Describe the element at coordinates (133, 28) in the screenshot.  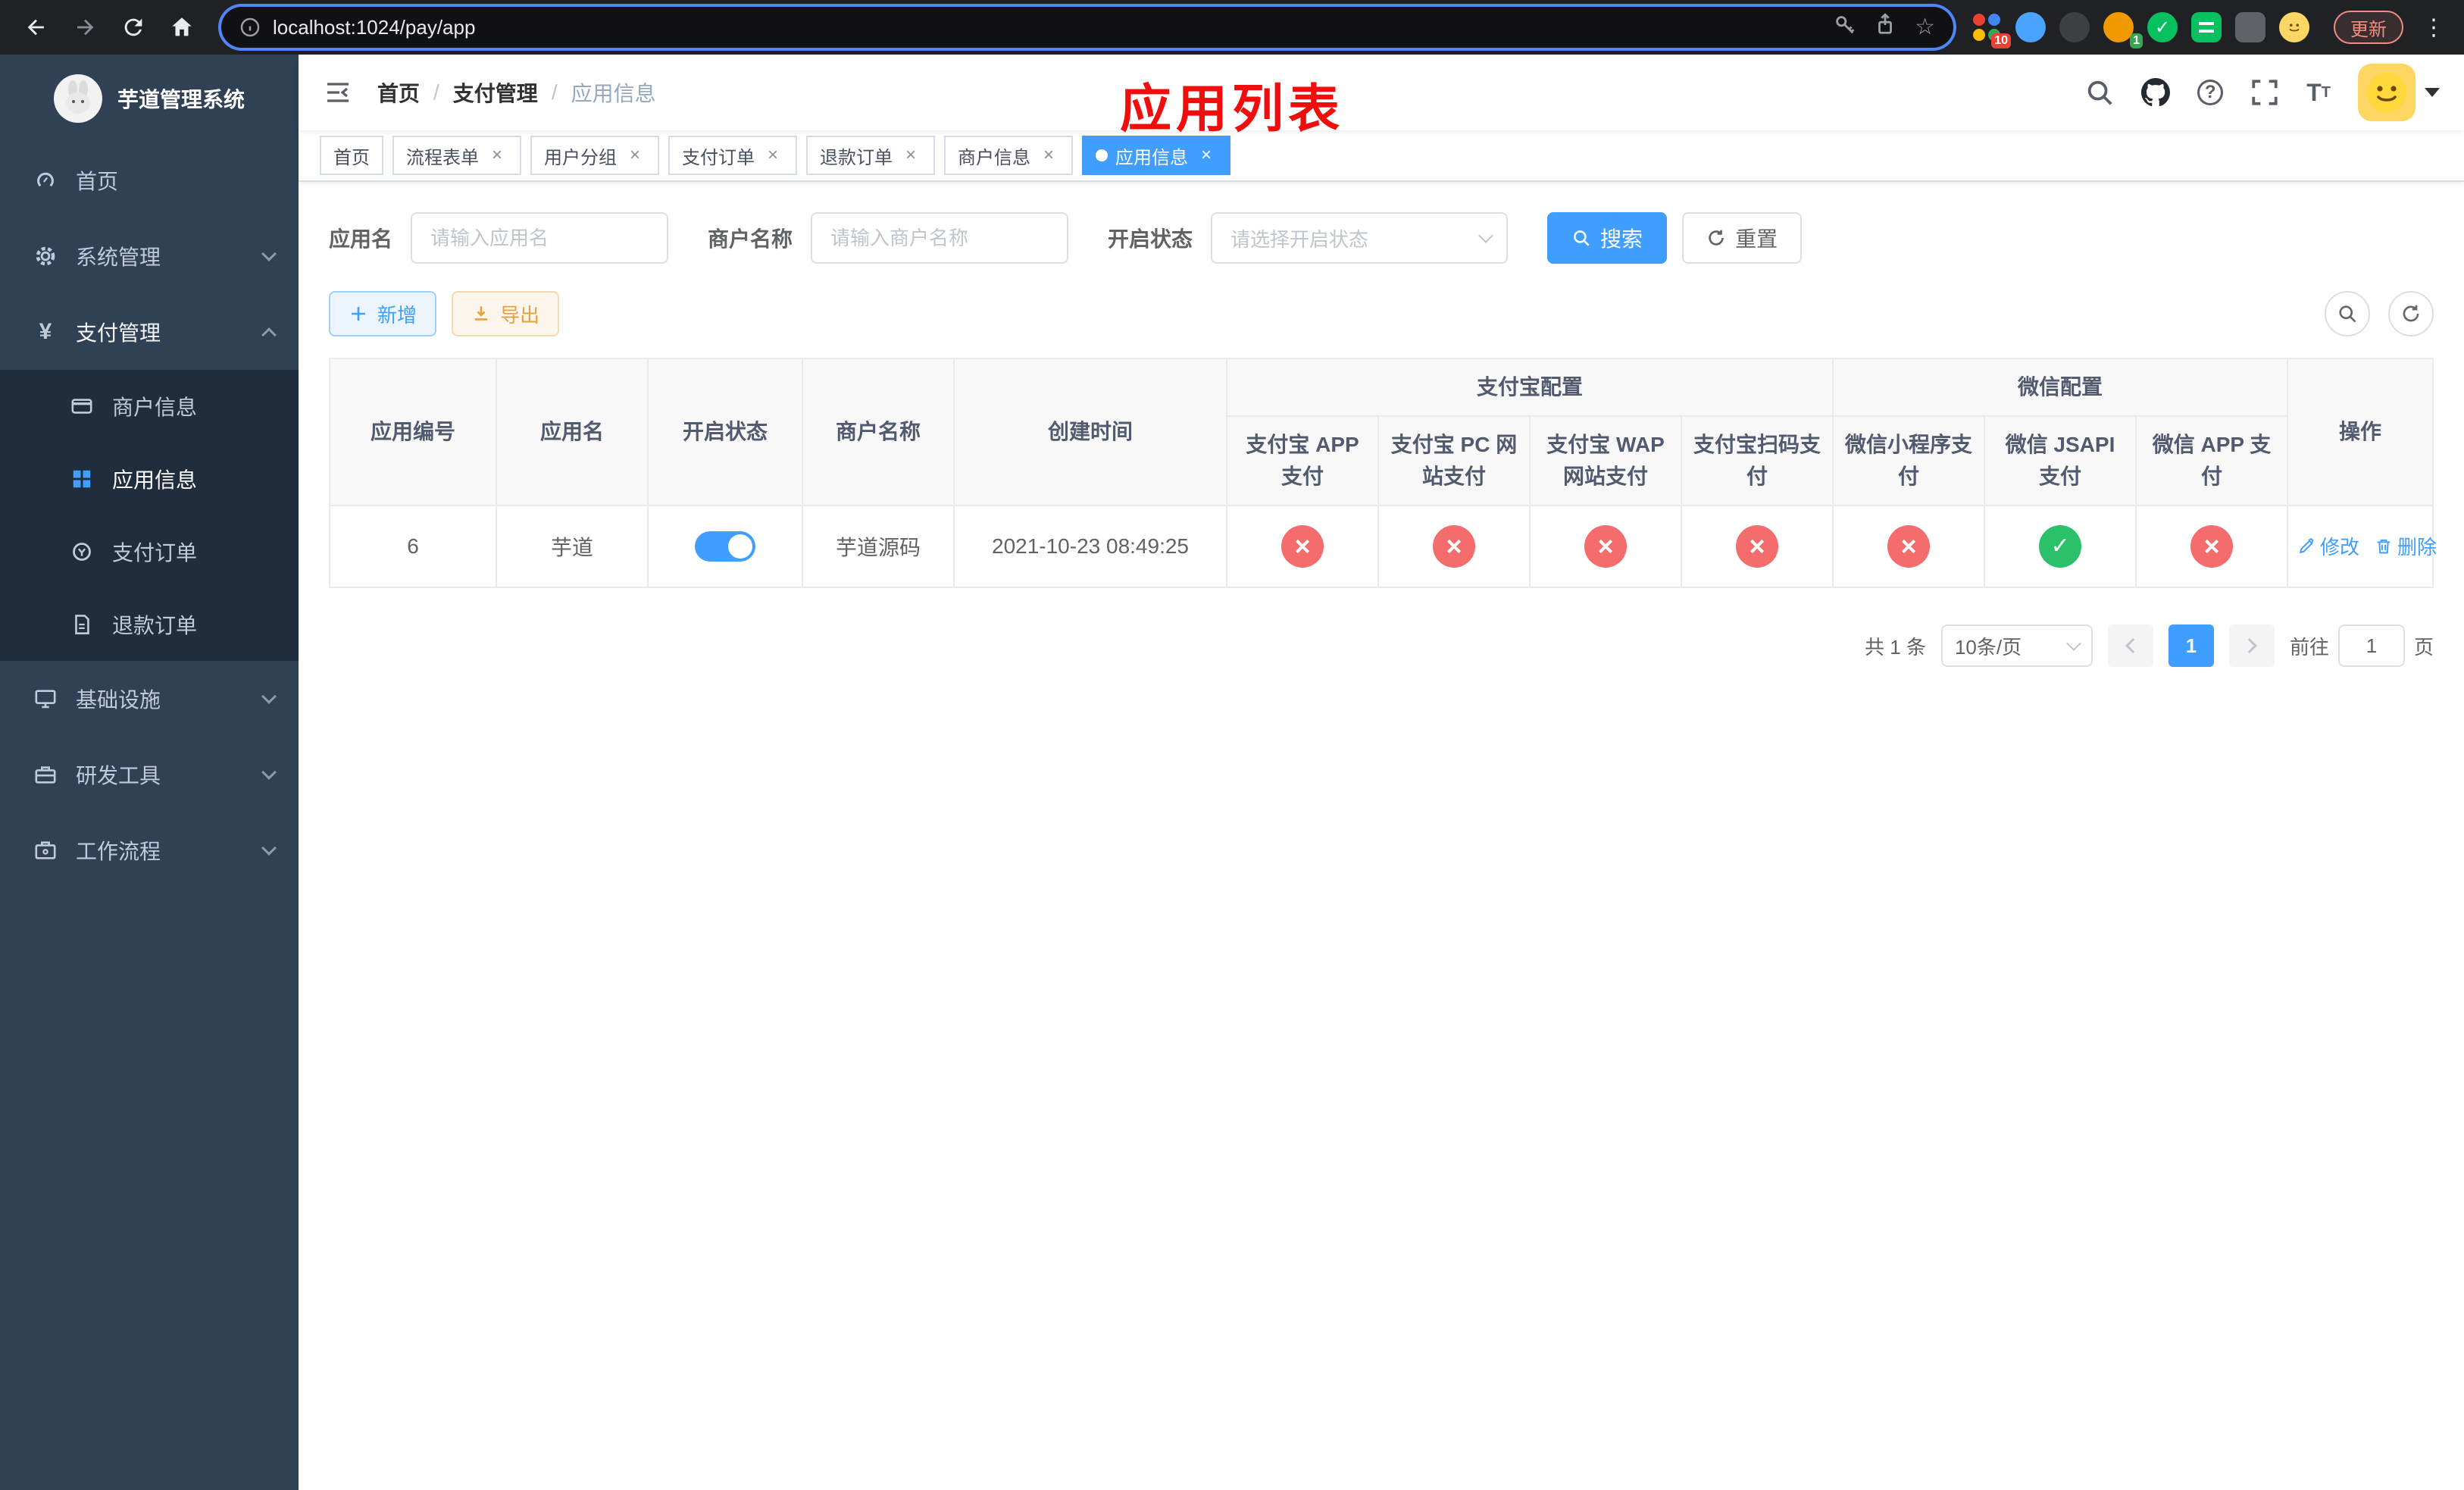
I see `reload-icon` at that location.